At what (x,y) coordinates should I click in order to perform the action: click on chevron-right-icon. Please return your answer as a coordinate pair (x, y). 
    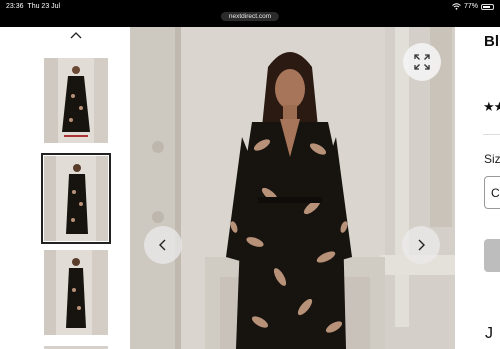
    Looking at the image, I should click on (421, 245).